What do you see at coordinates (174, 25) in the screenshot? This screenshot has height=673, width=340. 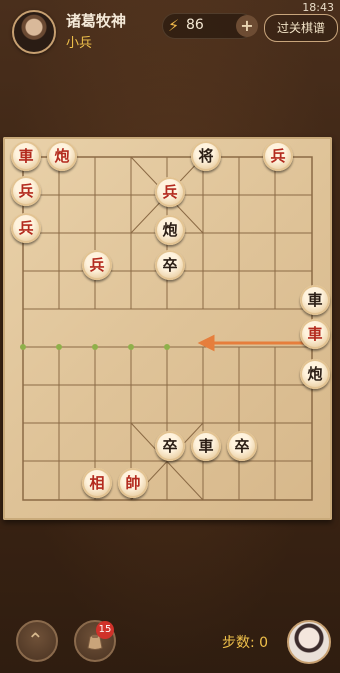 I see `bolt-icon: ⚡` at bounding box center [174, 25].